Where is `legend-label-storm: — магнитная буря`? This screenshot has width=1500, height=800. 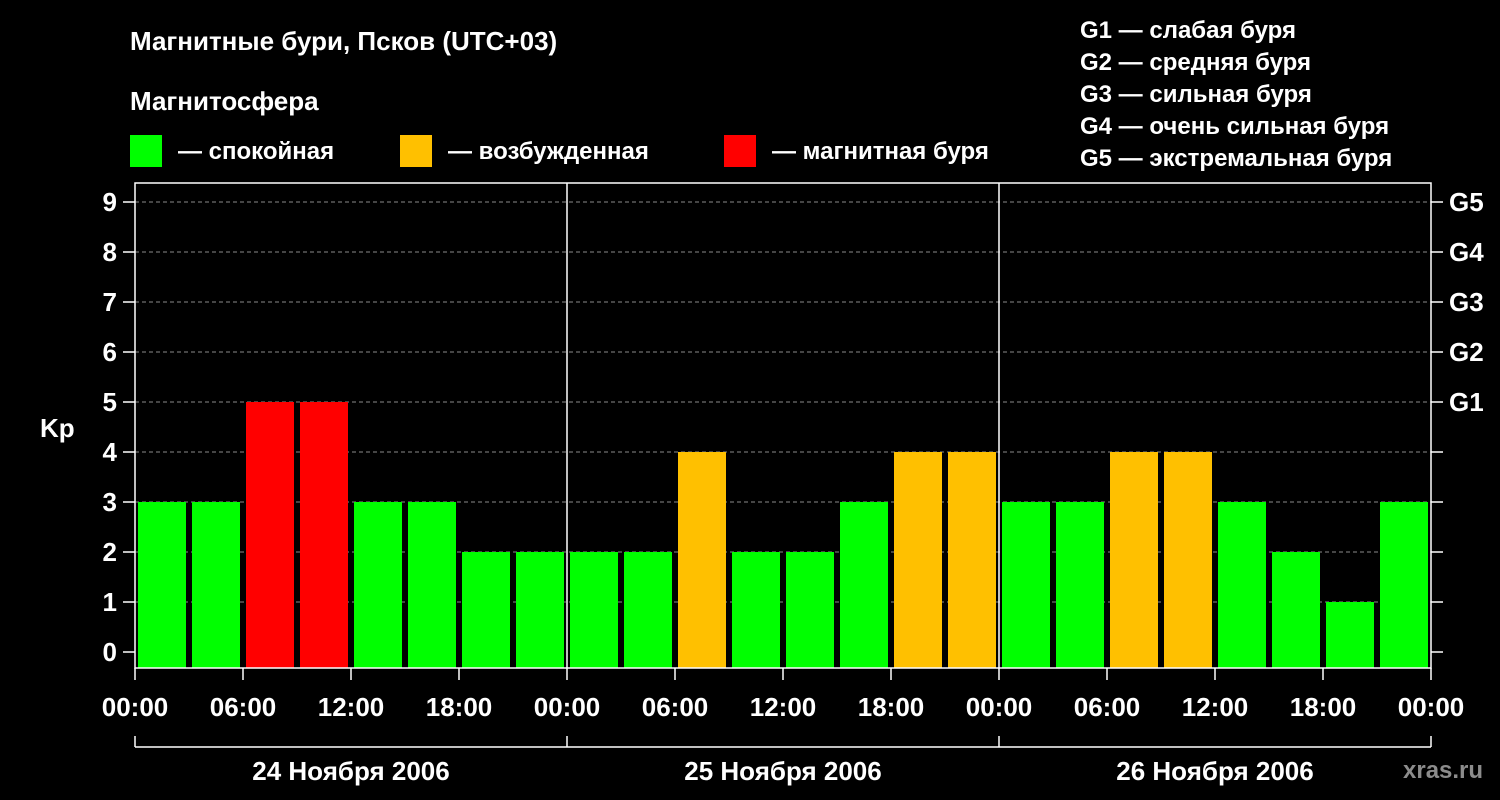 legend-label-storm: — магнитная буря is located at coordinates (880, 151).